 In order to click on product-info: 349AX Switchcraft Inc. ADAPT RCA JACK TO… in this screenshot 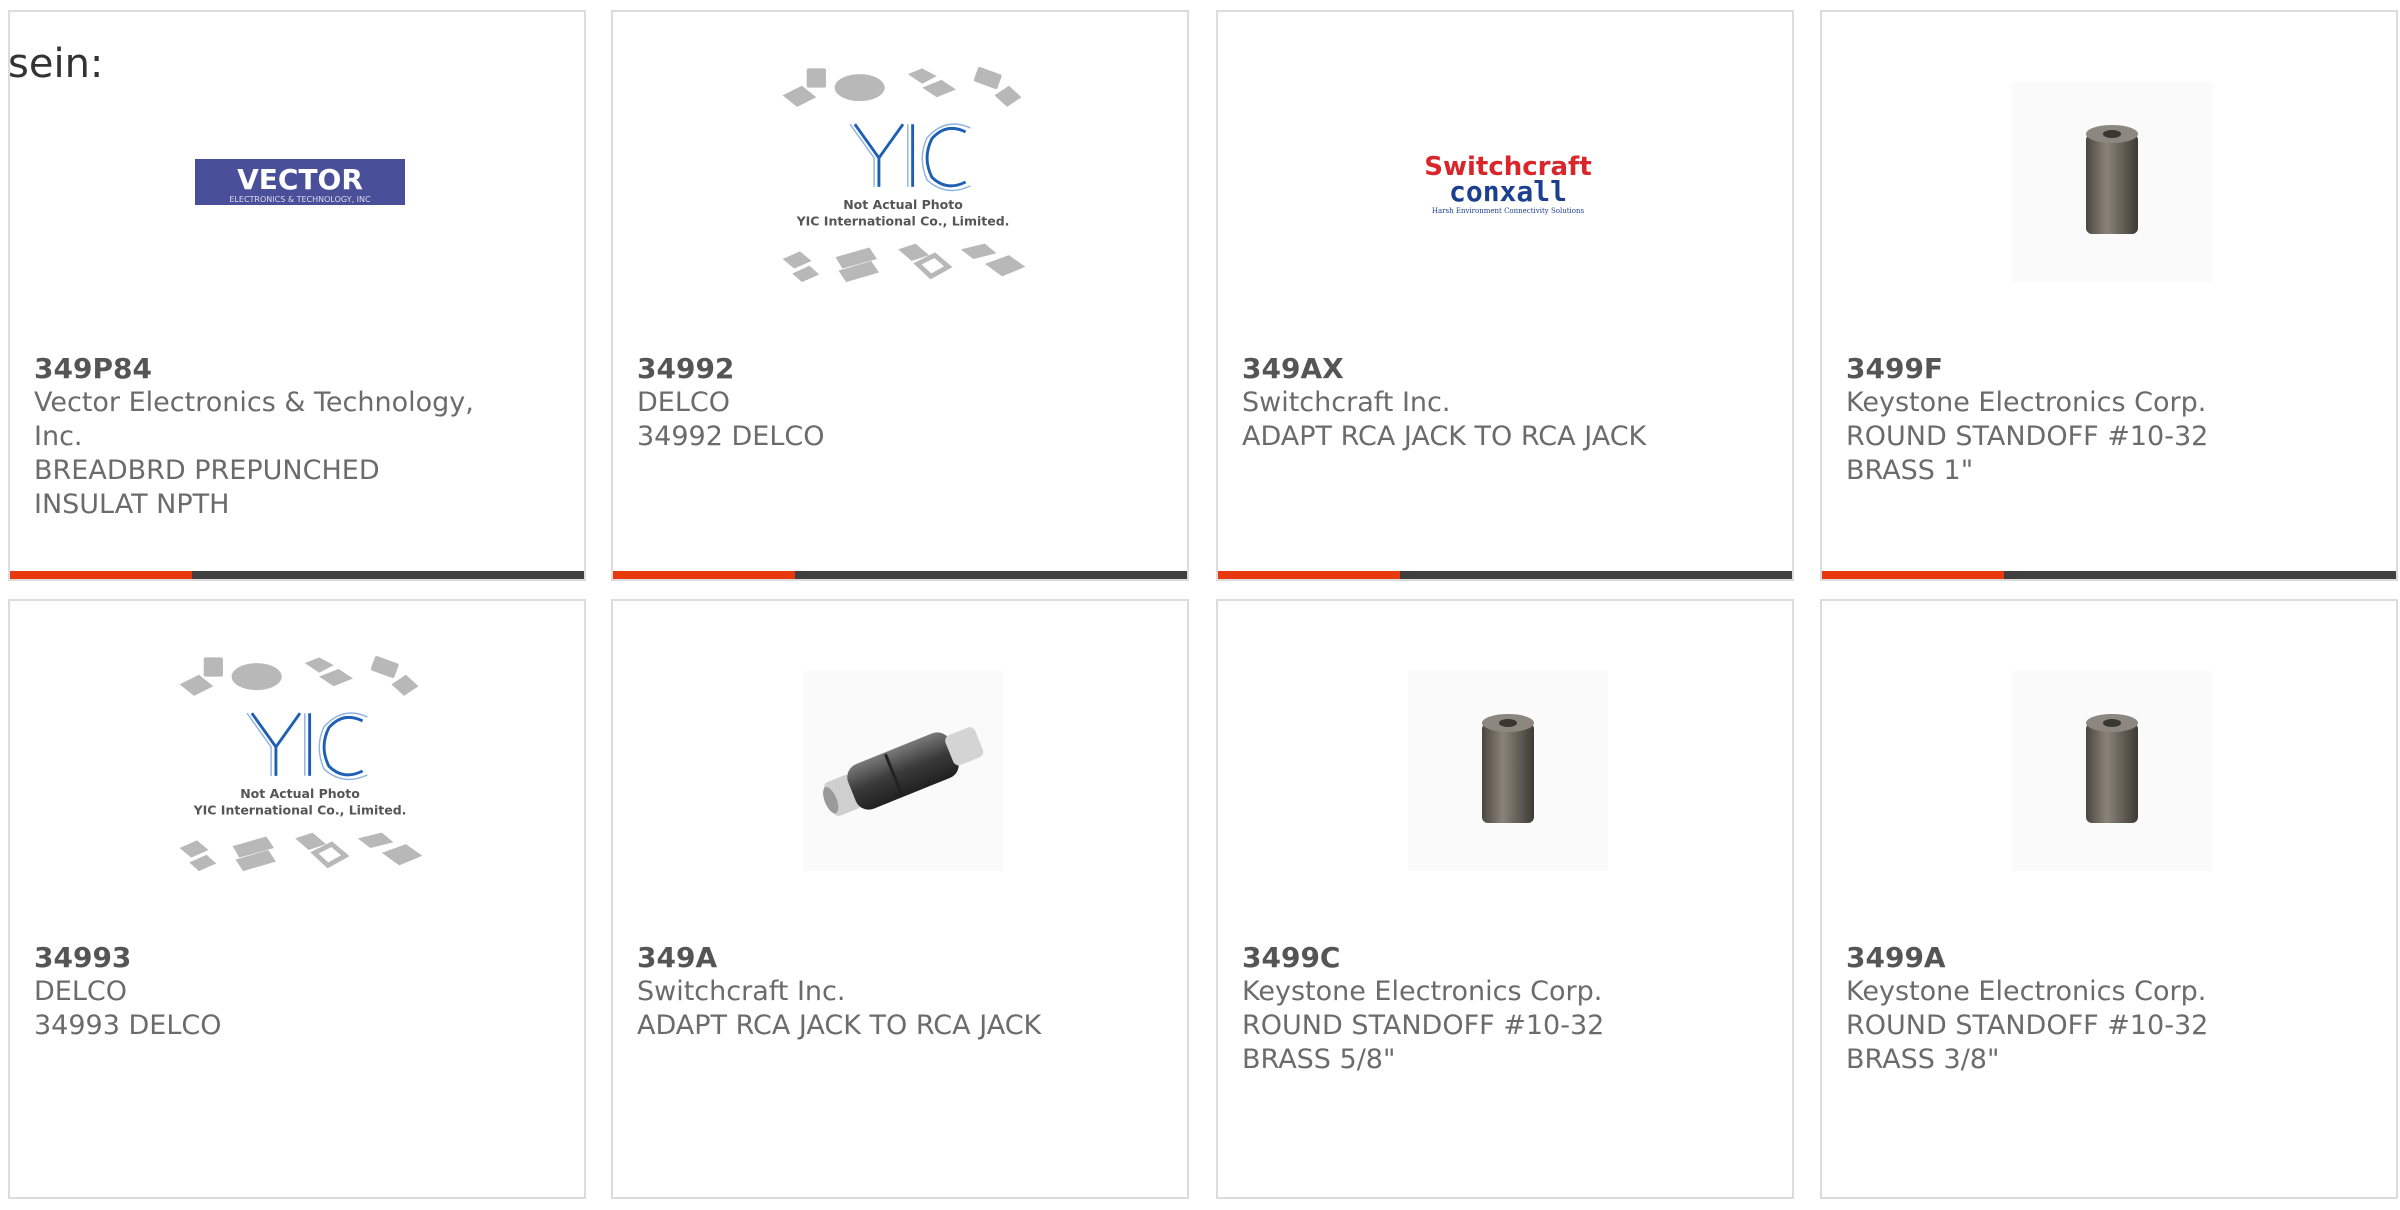, I will do `click(1472, 403)`.